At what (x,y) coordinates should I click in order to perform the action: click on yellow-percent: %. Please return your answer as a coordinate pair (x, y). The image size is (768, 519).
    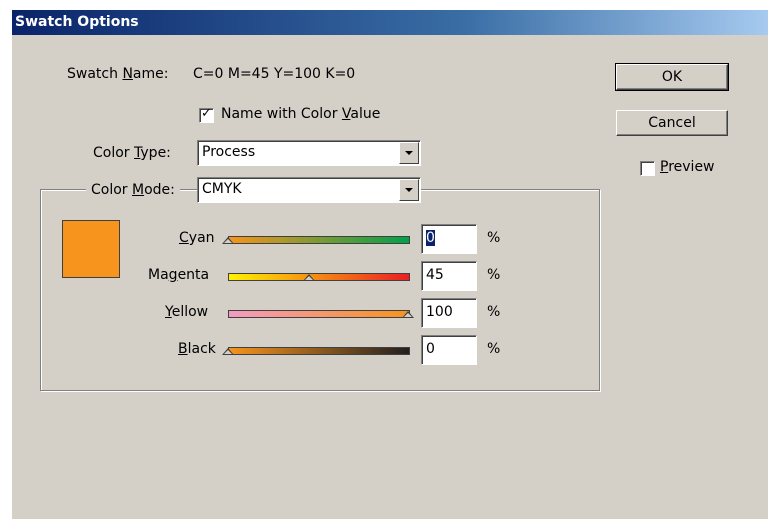
    Looking at the image, I should click on (494, 312).